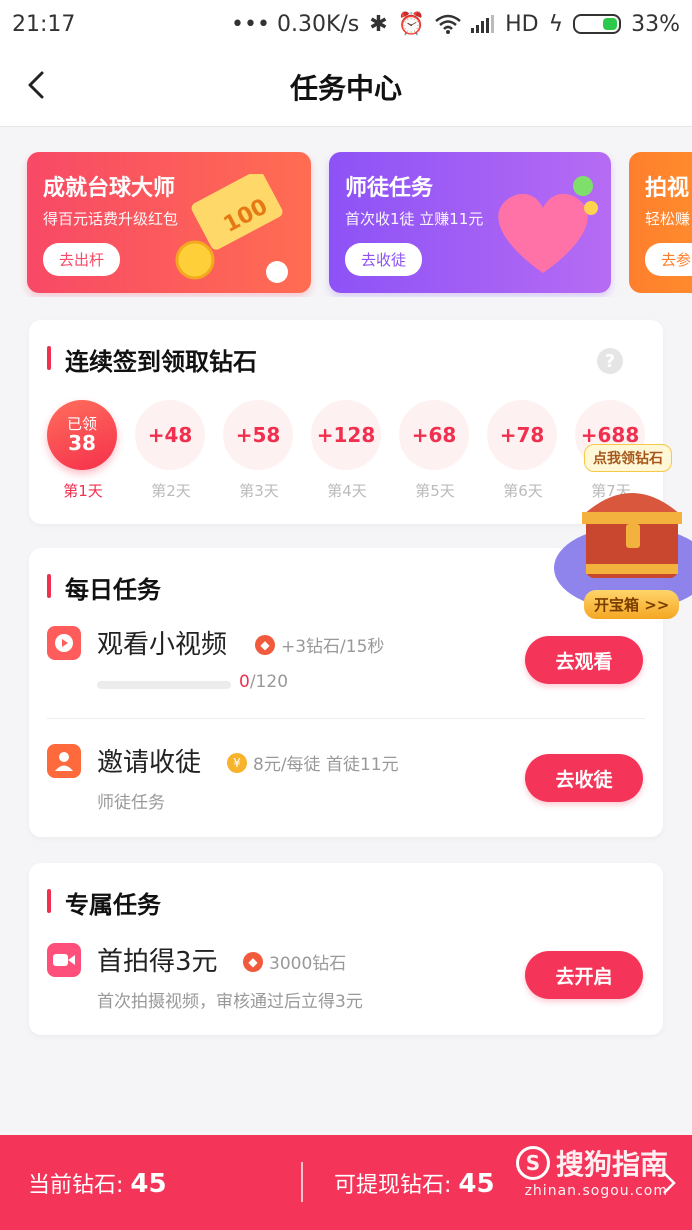 This screenshot has width=692, height=1230. I want to click on exclusive-tasks-card: 专属任务 首拍得3元 ◆ 3000钻石 首次拍摄视频，审核通过后立得3元 去开启, so click(346, 949).